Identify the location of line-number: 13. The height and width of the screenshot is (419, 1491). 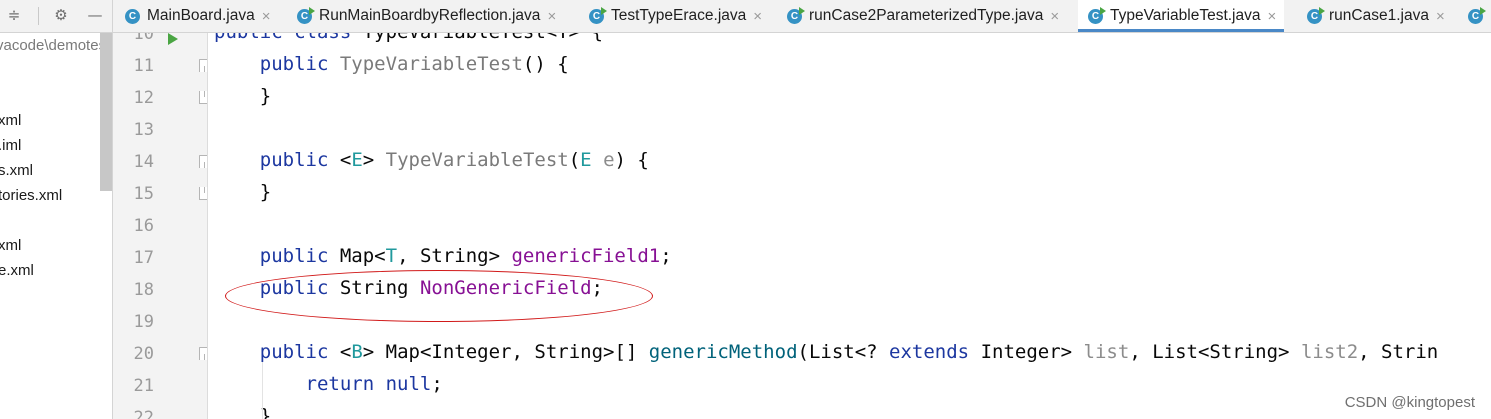
(143, 130).